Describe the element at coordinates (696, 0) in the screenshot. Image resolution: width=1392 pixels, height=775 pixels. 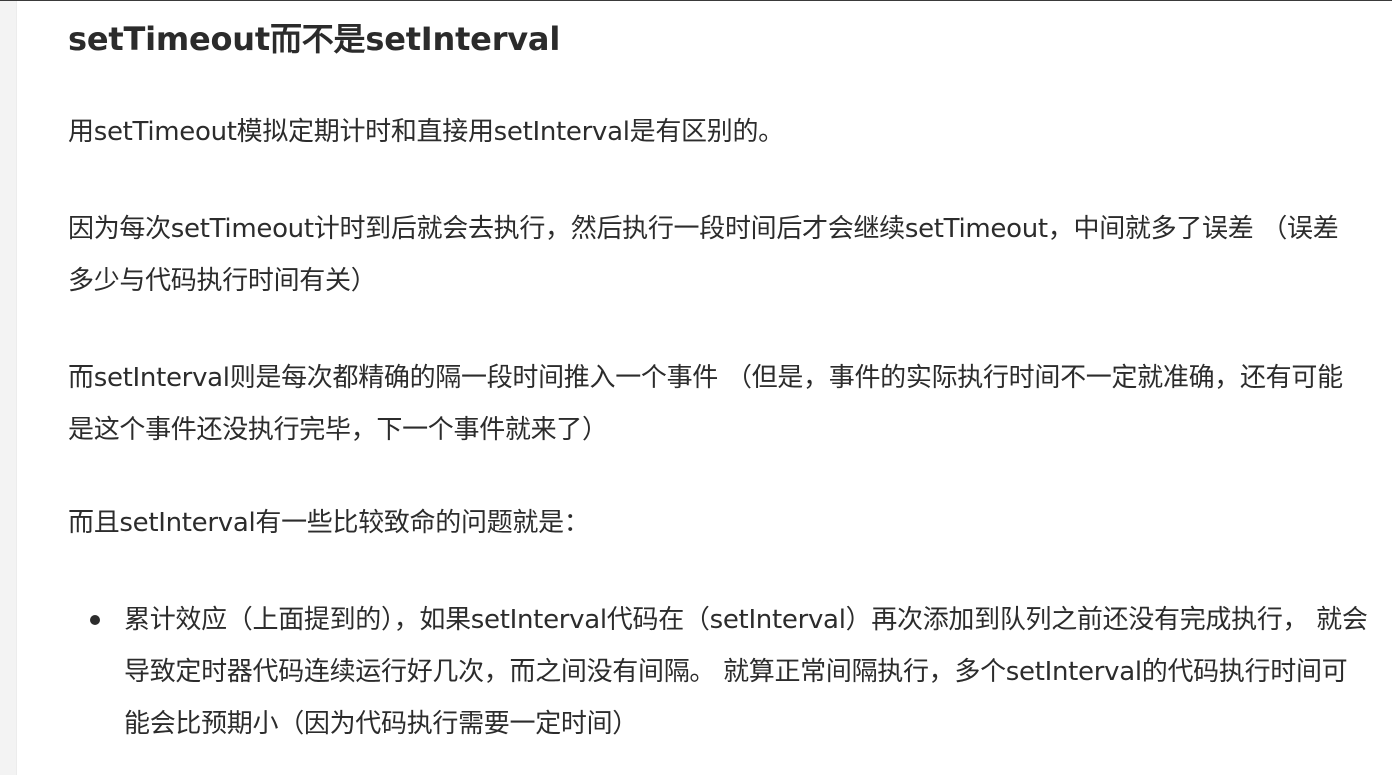
I see `top-border` at that location.